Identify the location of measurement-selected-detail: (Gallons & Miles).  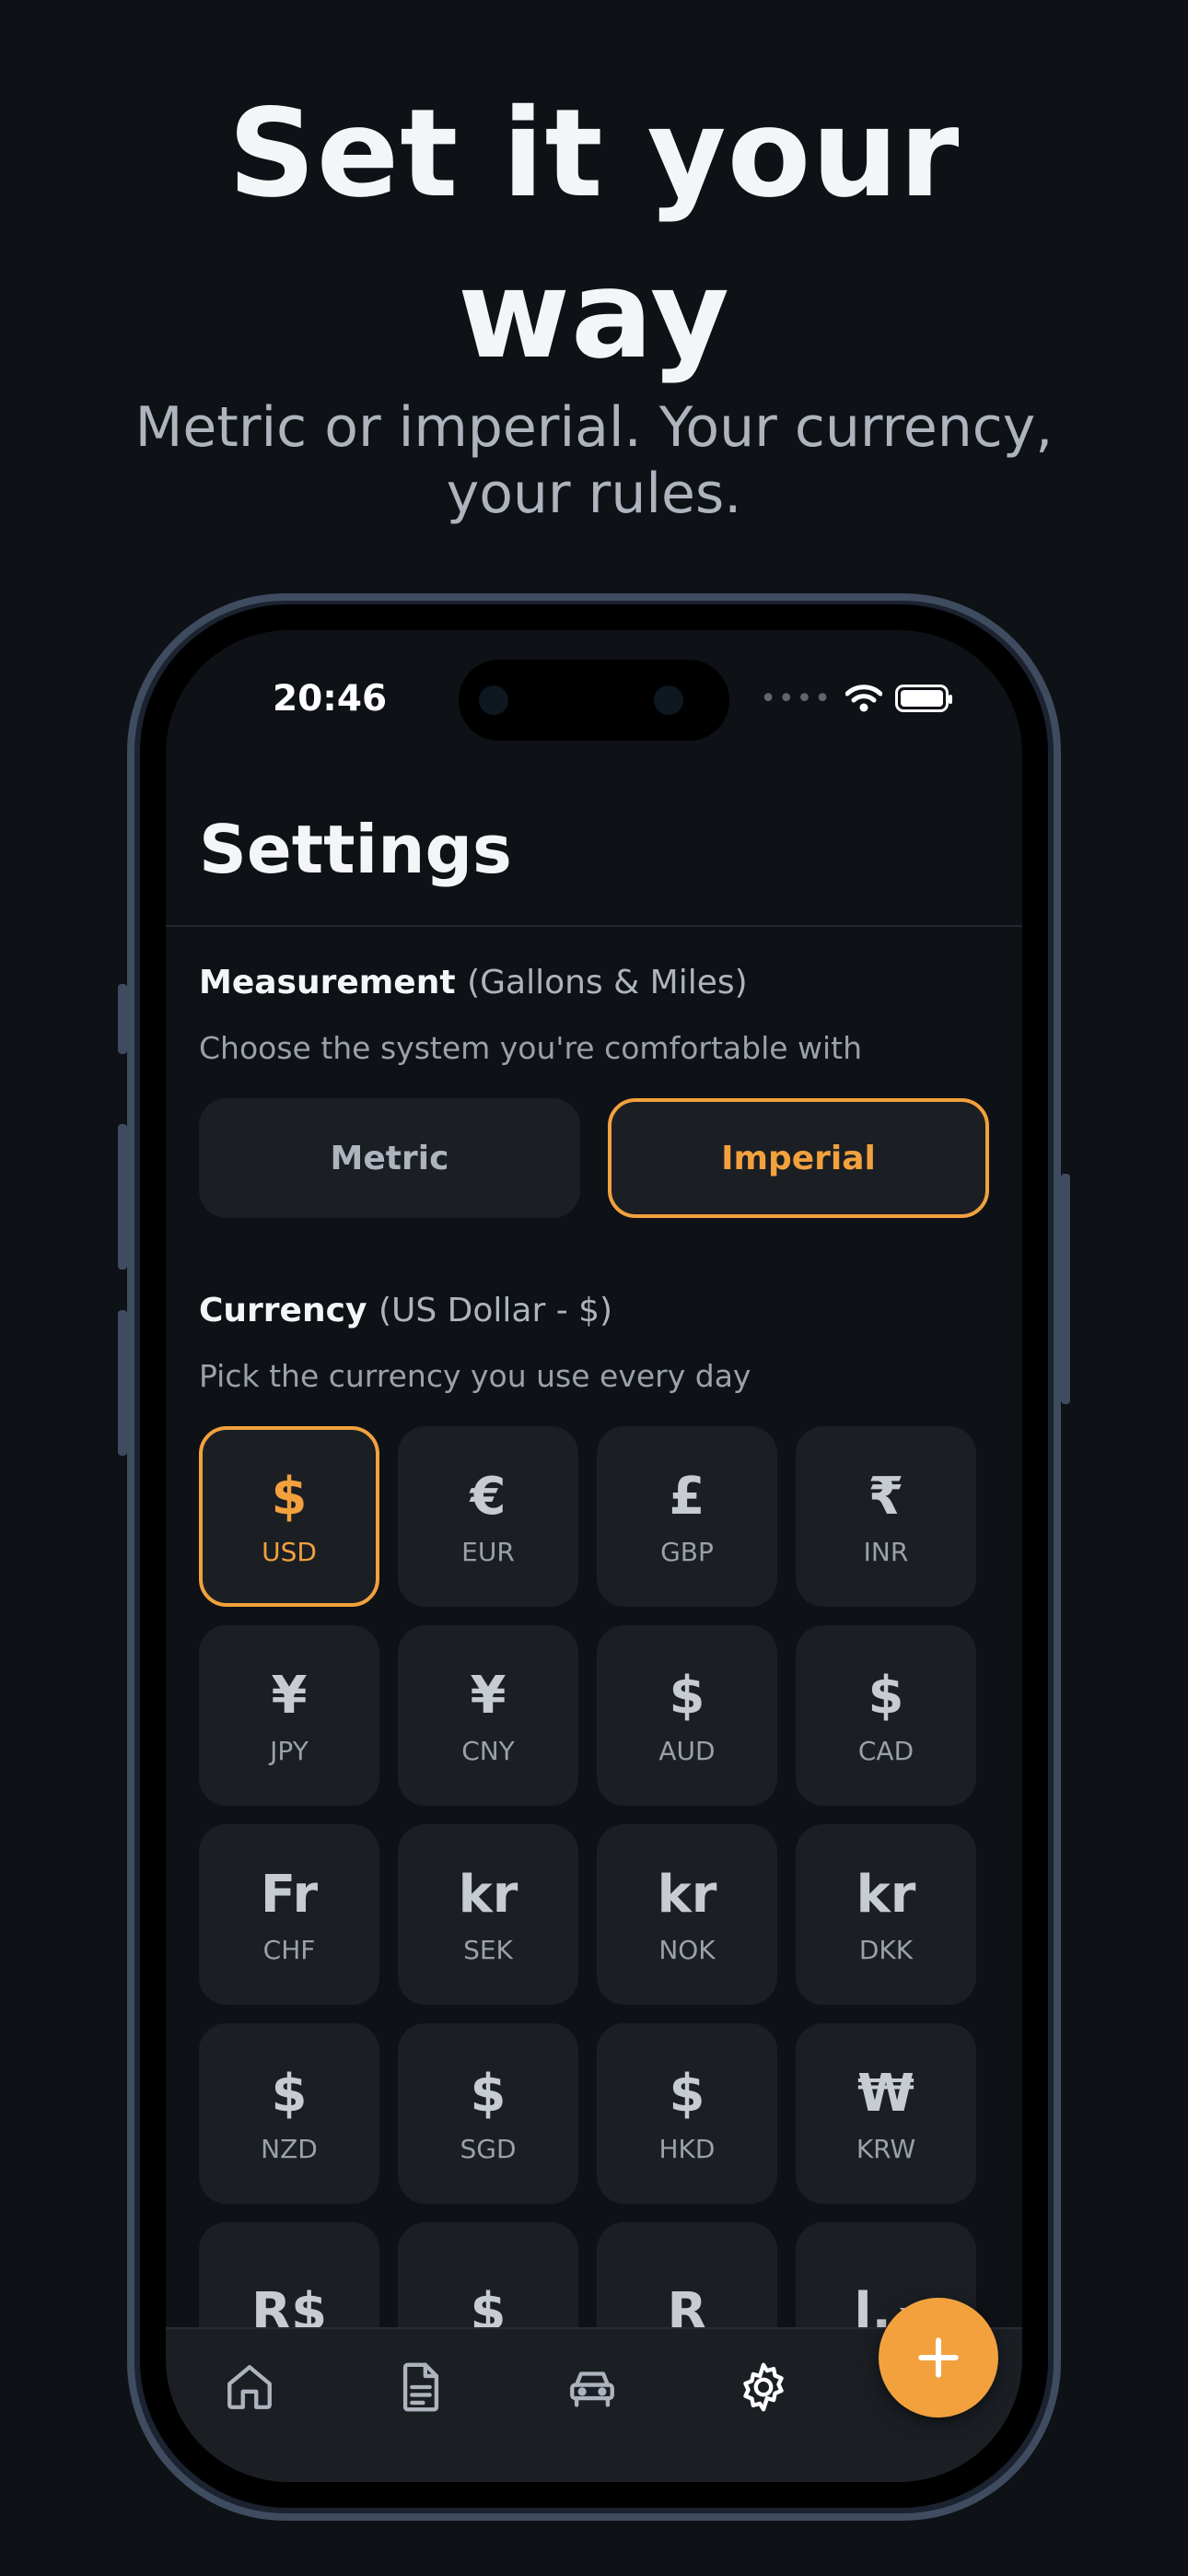
(607, 982).